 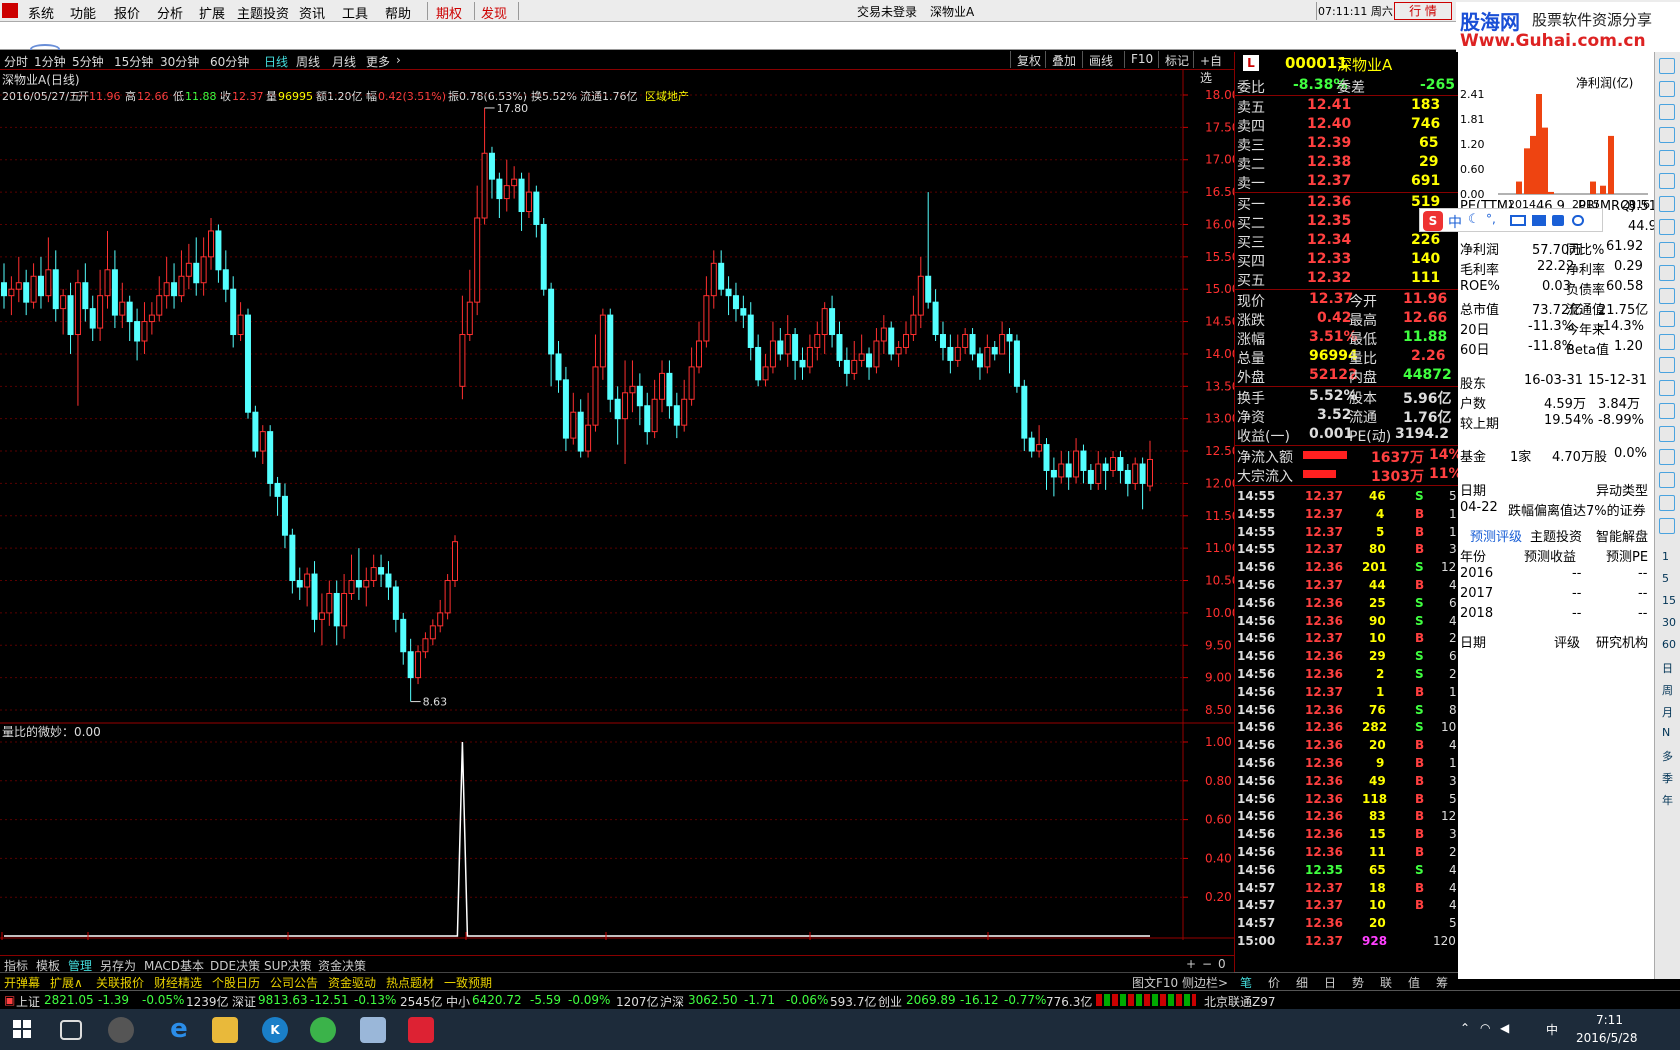 I want to click on forecast-tab-1: 主题投资, so click(x=1556, y=535).